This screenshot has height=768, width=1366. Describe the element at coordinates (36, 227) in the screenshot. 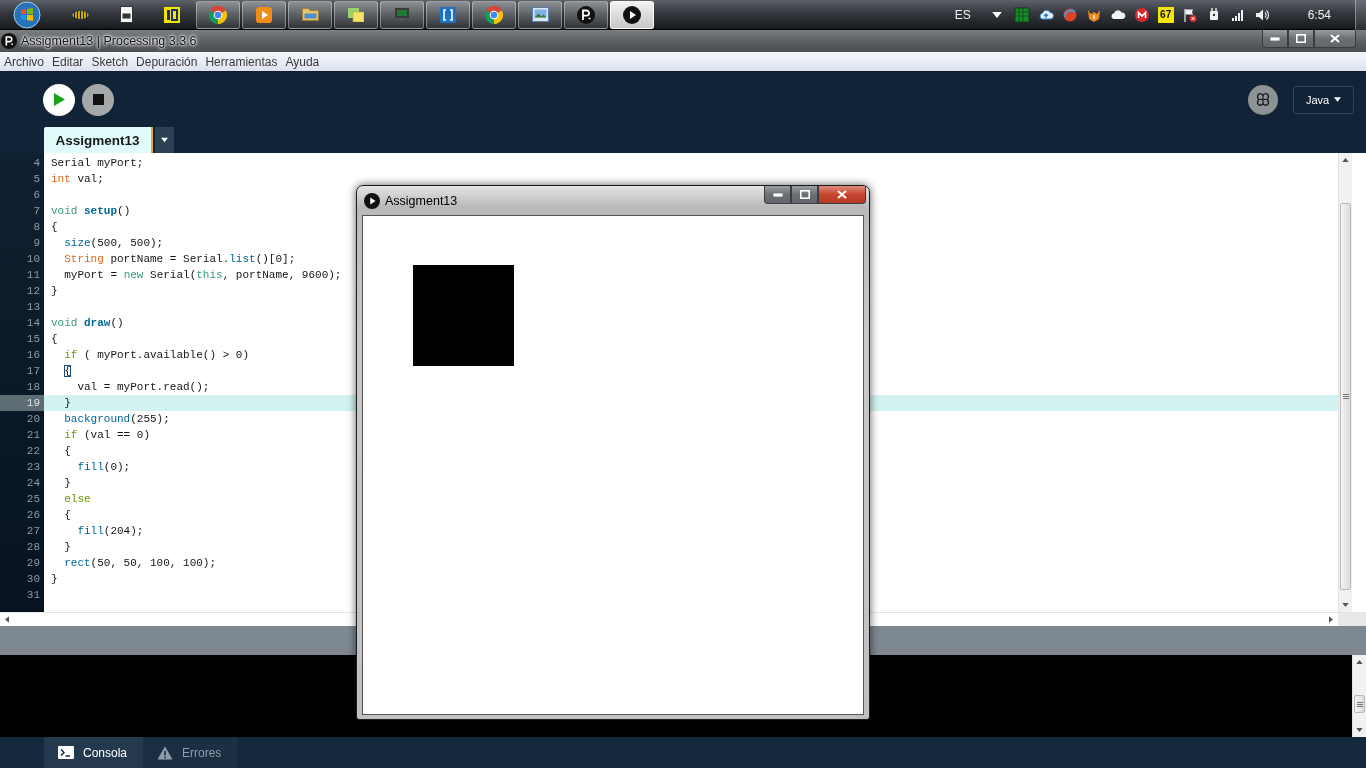

I see `line-number: 8` at that location.